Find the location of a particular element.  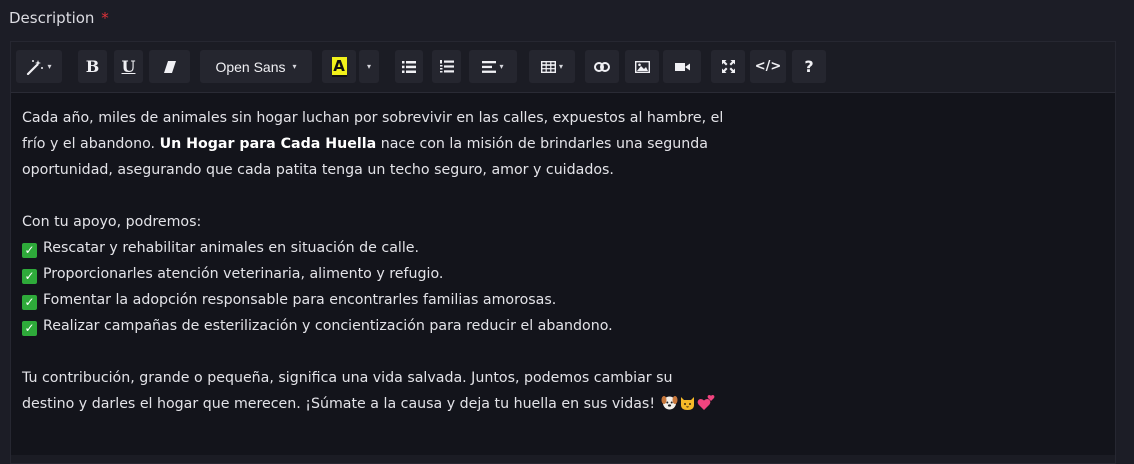

help-icon: ? is located at coordinates (809, 66).